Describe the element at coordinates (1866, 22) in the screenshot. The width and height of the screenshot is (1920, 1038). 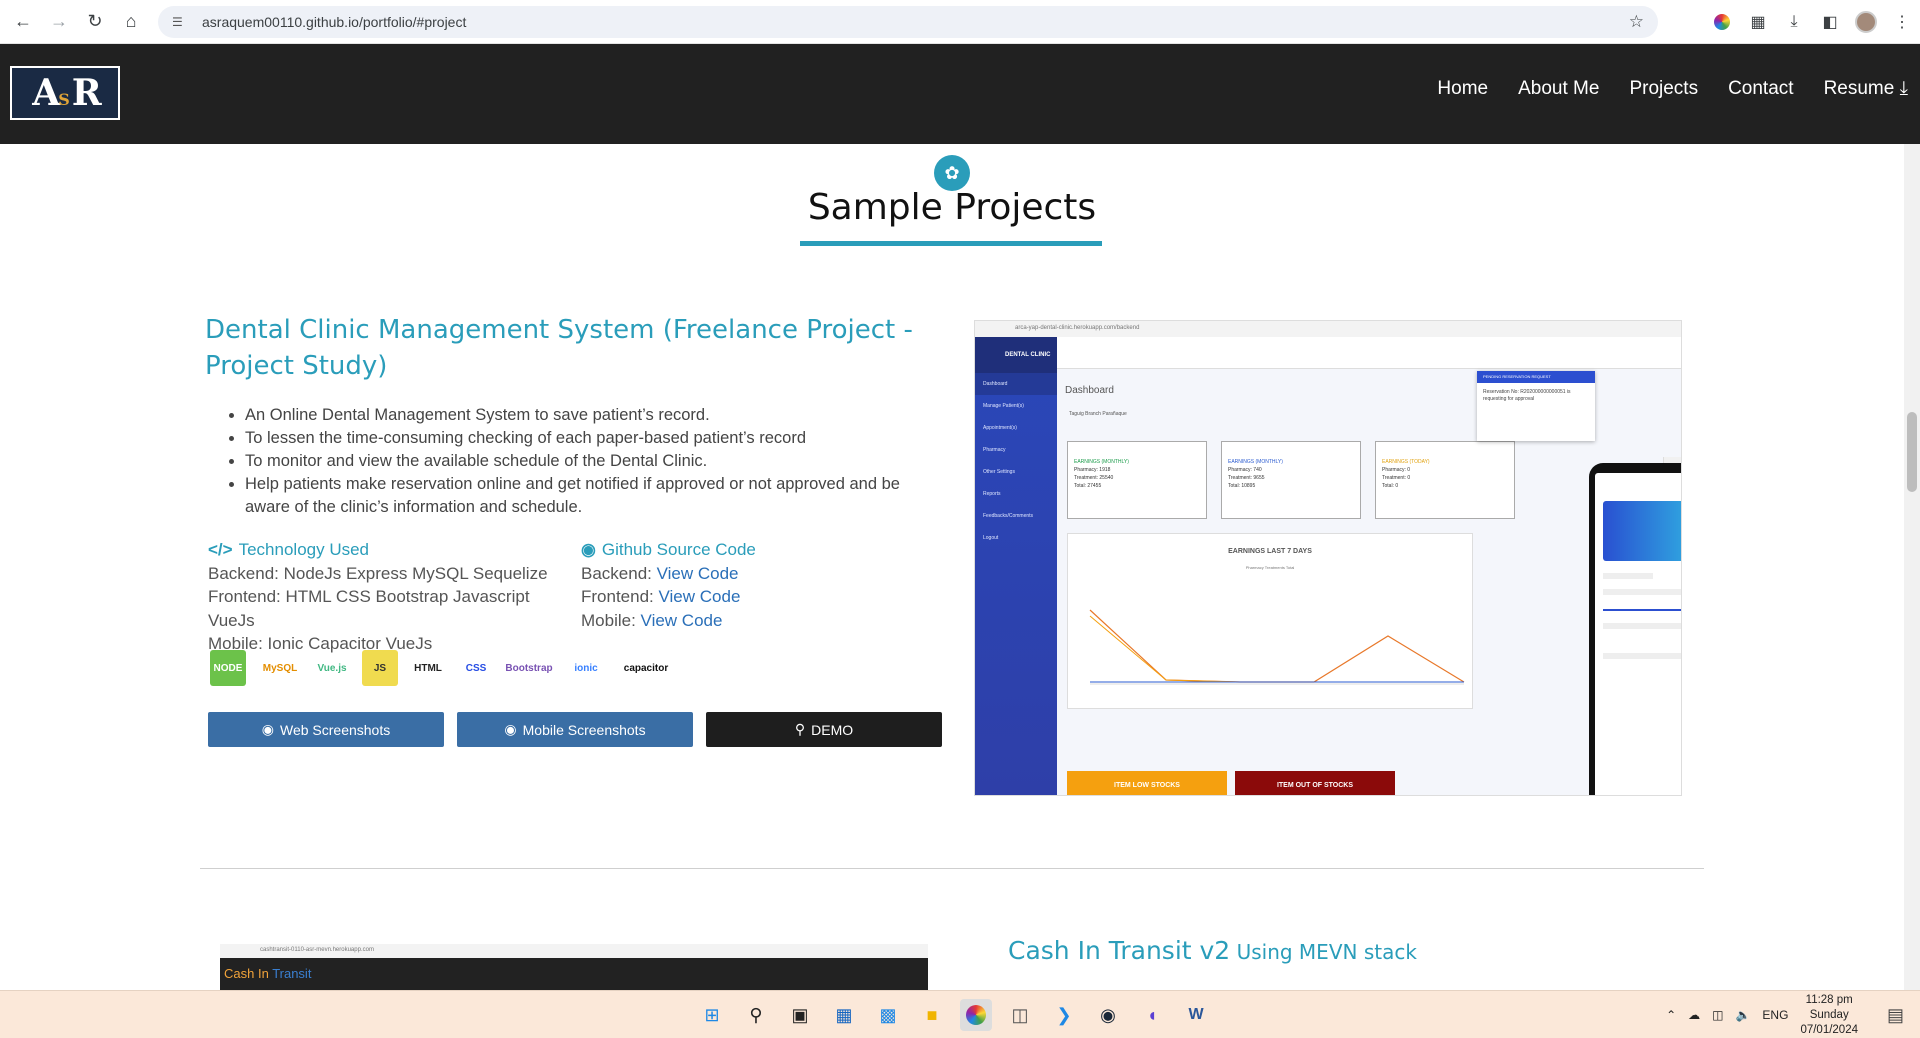
I see `profile-avatar` at that location.